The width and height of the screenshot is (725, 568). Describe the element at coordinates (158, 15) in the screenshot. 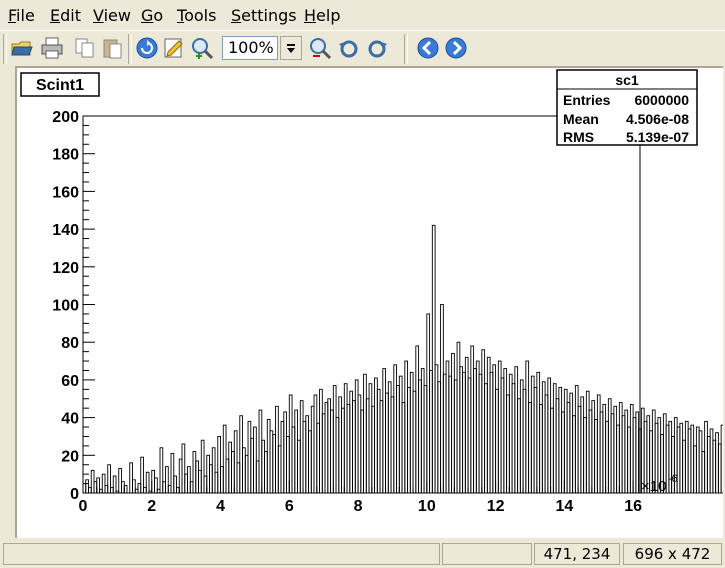

I see `menu-label: o` at that location.